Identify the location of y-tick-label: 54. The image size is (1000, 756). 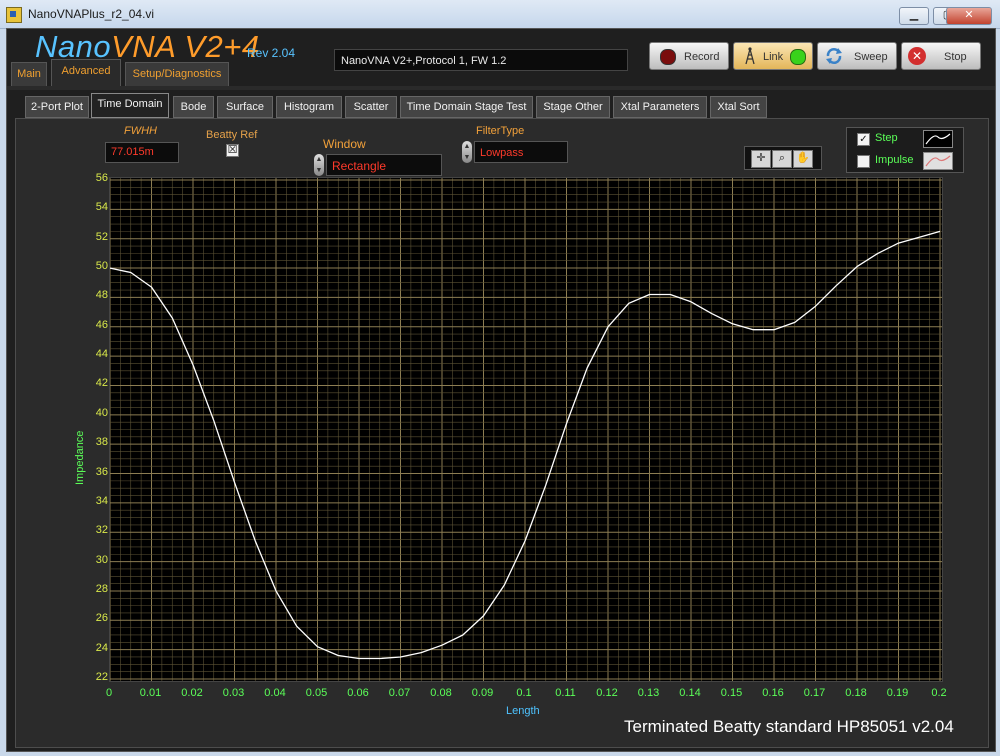
(101, 207).